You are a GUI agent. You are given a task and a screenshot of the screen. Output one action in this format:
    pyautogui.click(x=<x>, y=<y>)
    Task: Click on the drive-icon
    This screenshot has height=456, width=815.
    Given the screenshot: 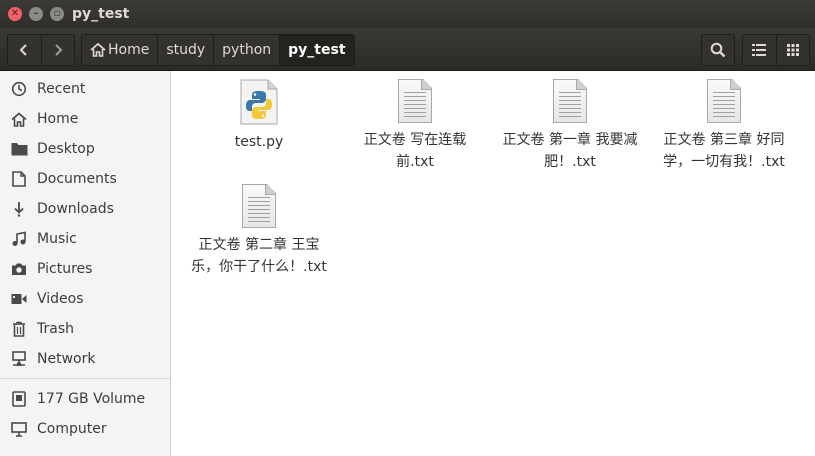 What is the action you would take?
    pyautogui.click(x=19, y=399)
    